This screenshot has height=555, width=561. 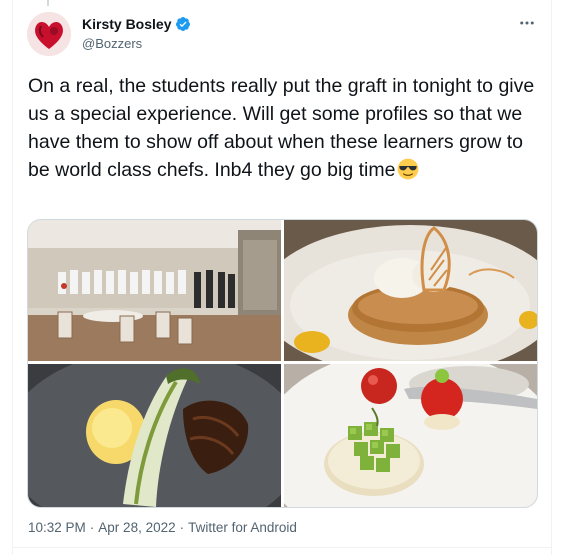 I want to click on avatar-image, so click(x=49, y=34).